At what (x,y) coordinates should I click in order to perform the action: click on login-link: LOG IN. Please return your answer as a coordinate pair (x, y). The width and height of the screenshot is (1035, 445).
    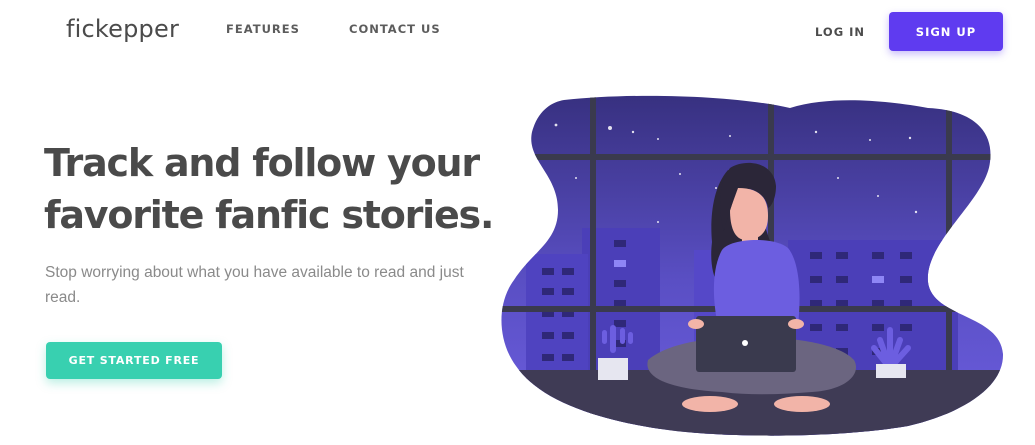
    Looking at the image, I should click on (840, 32).